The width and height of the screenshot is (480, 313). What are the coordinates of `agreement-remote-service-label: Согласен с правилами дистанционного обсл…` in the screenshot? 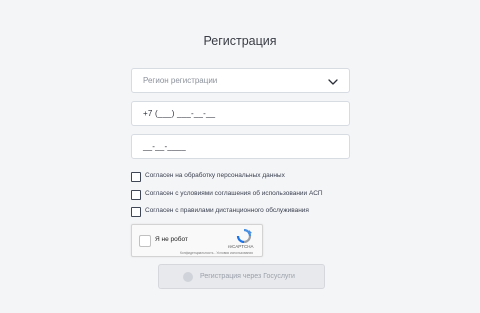 It's located at (227, 210).